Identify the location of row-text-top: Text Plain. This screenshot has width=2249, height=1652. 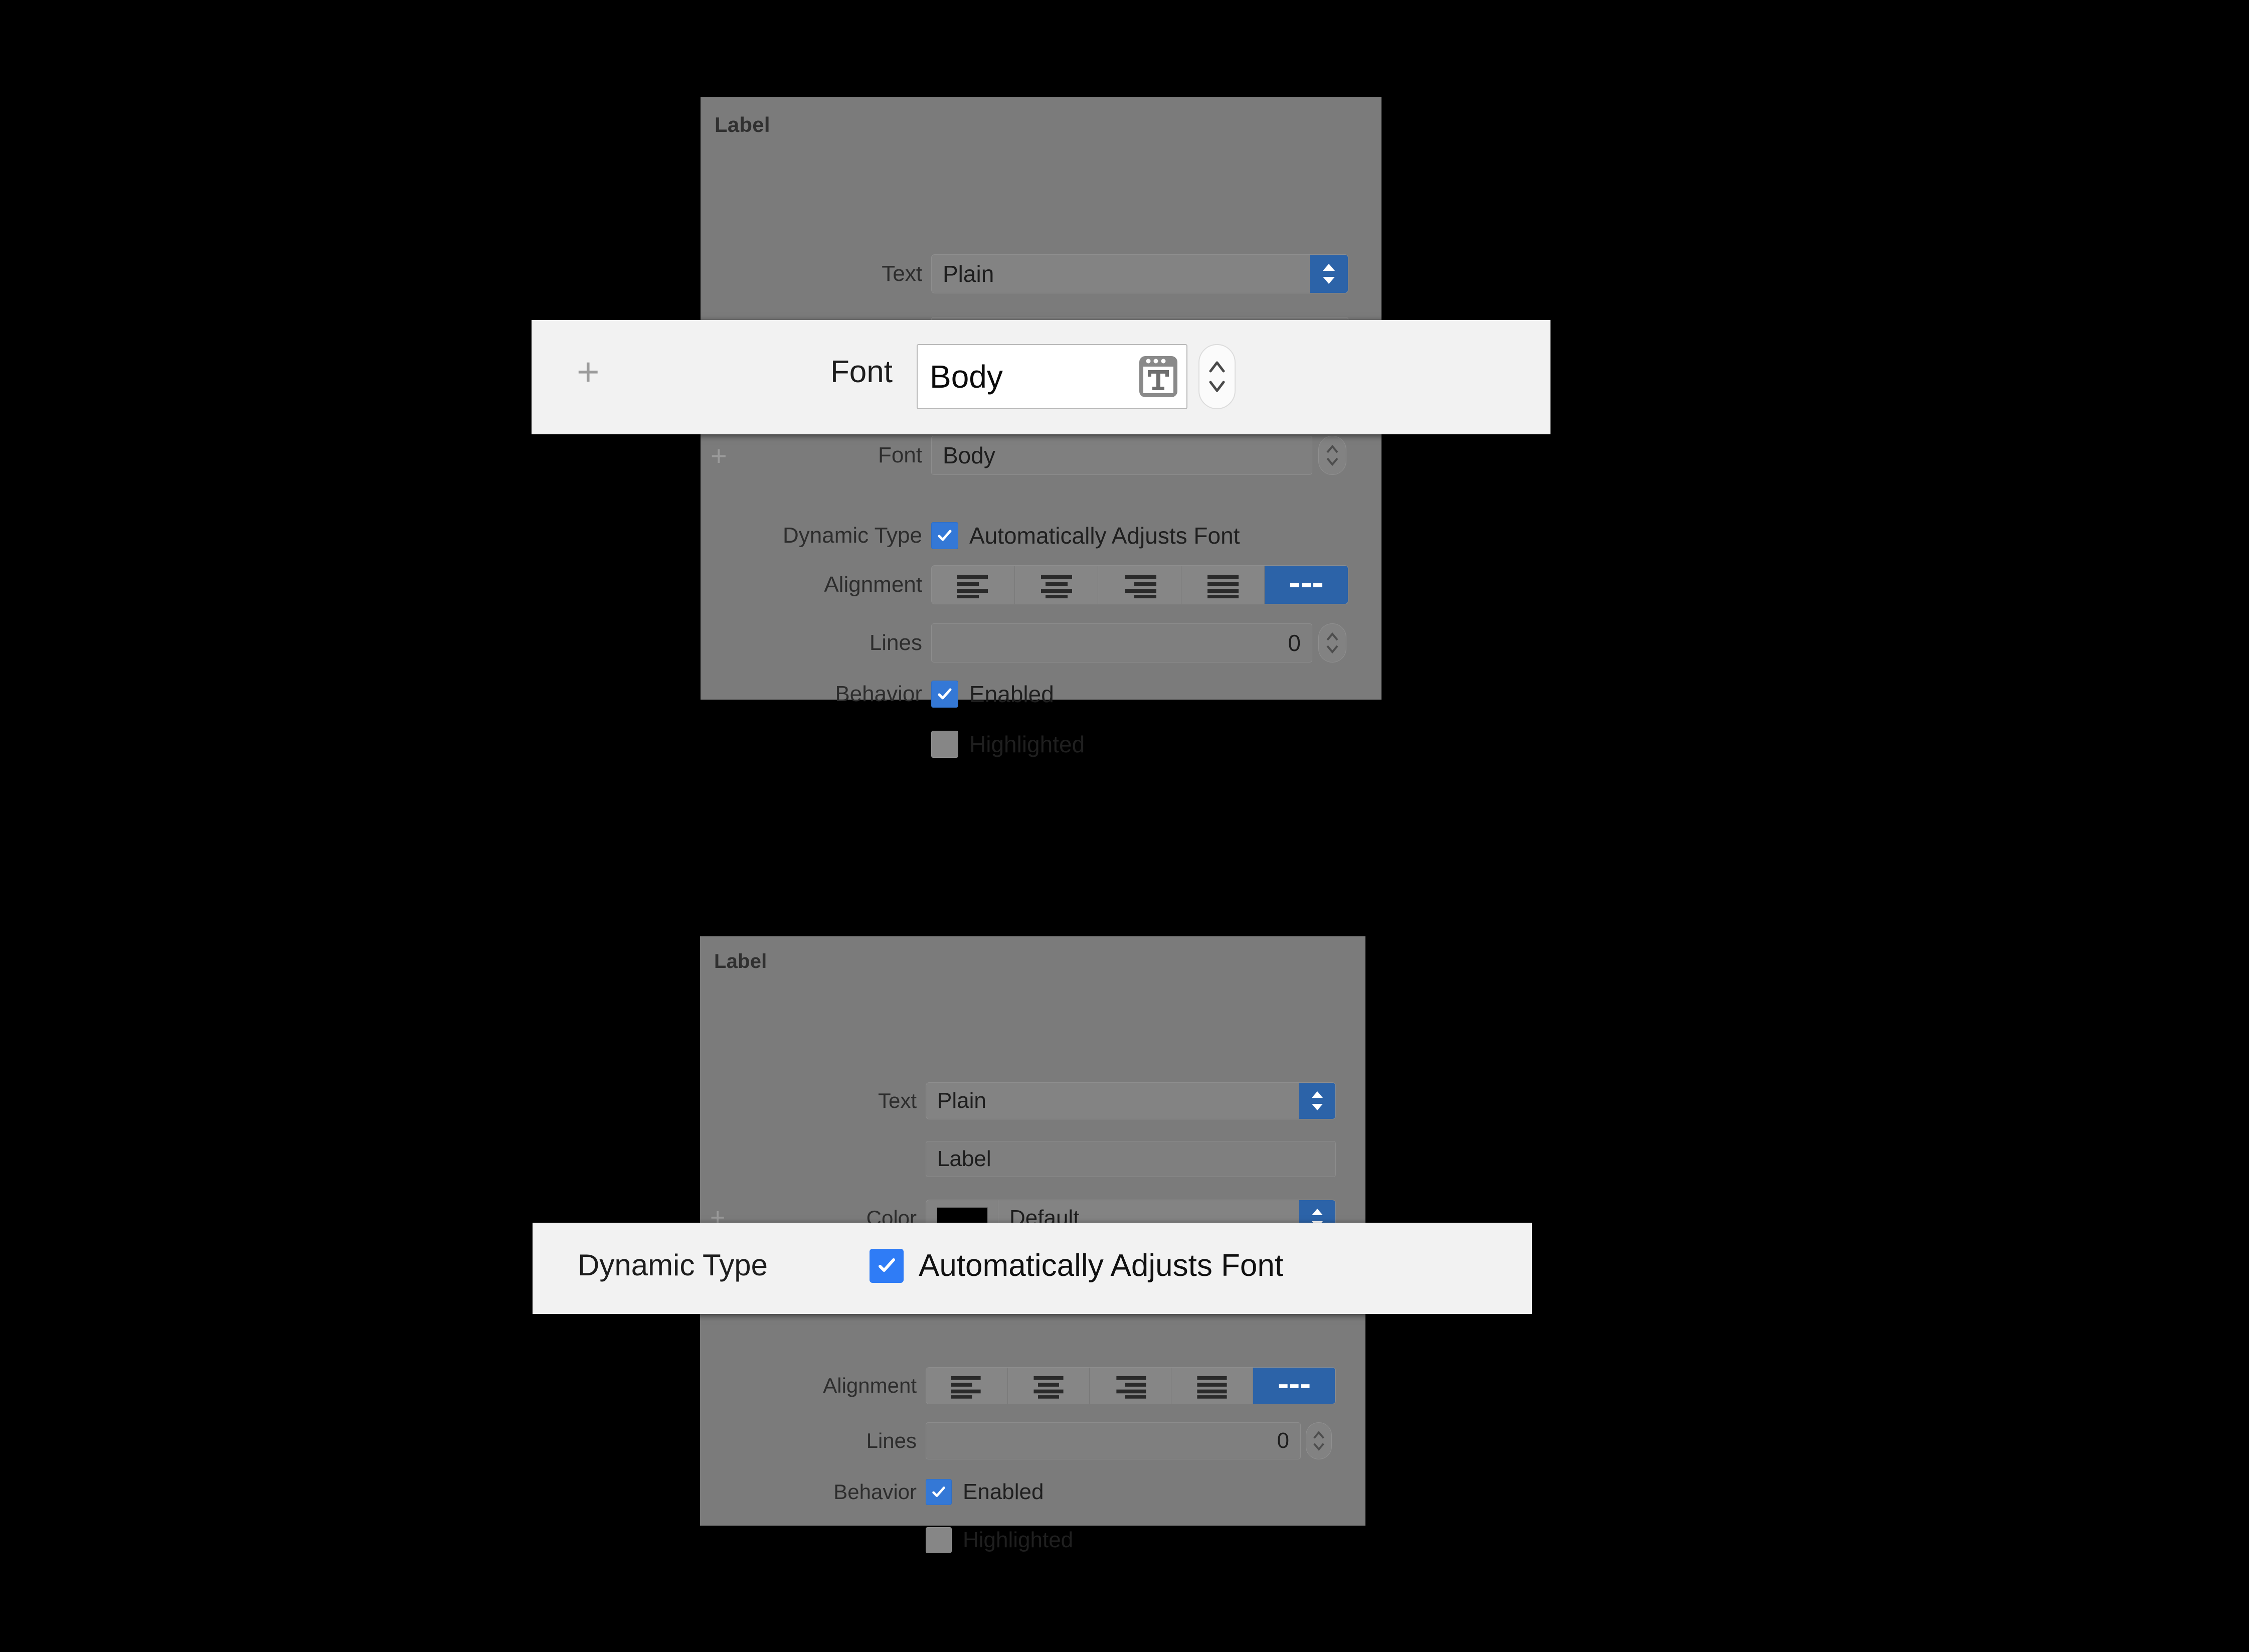
(1041, 273).